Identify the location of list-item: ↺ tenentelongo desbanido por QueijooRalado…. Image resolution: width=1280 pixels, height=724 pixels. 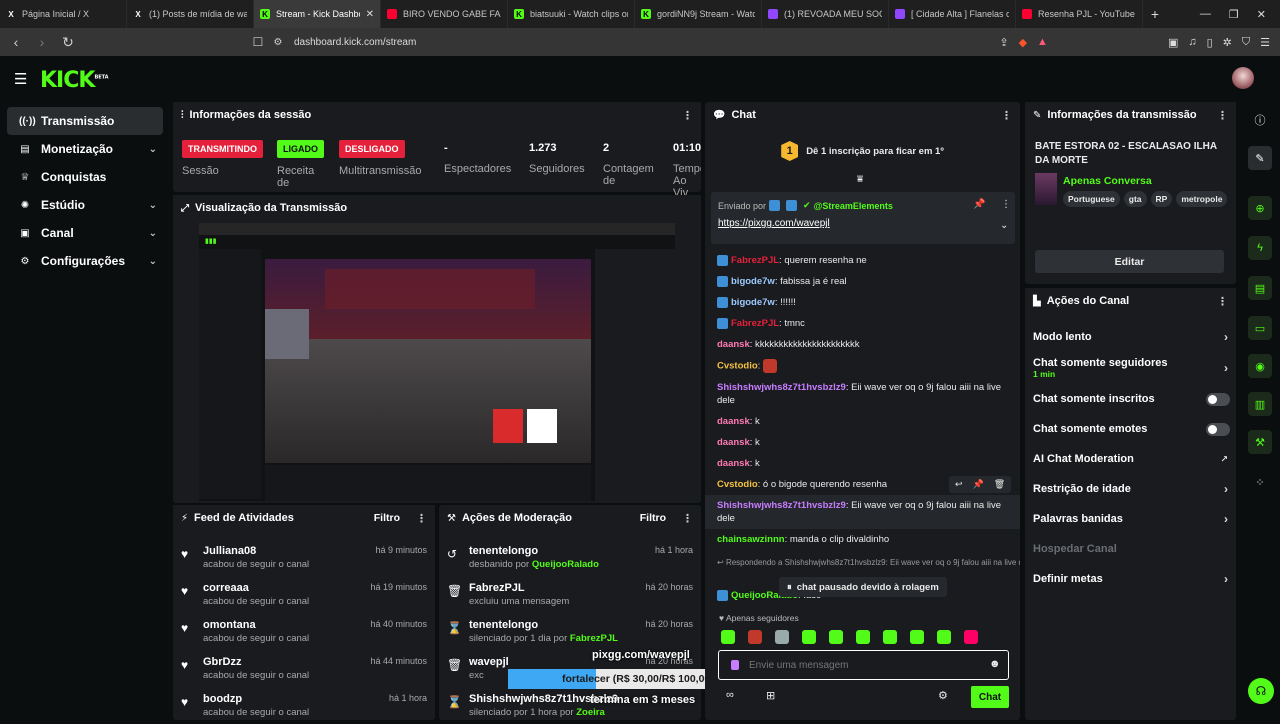
(570, 557).